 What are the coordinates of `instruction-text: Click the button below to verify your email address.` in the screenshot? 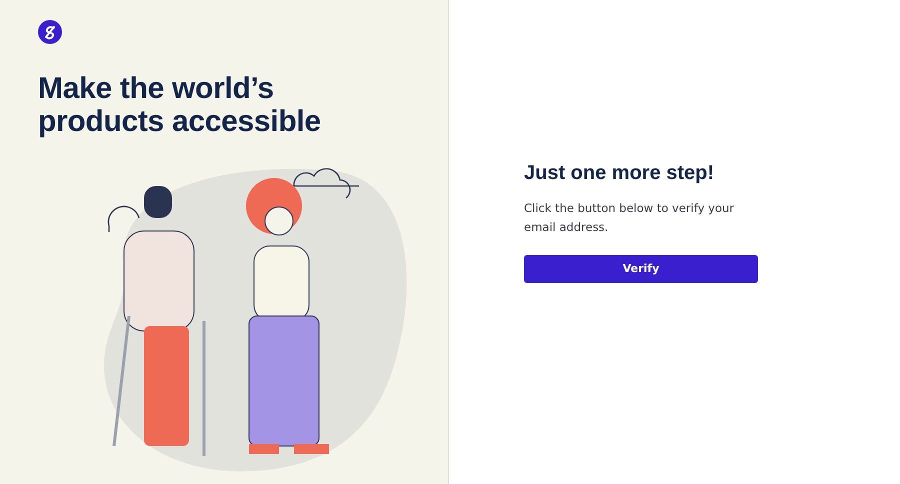 It's located at (630, 218).